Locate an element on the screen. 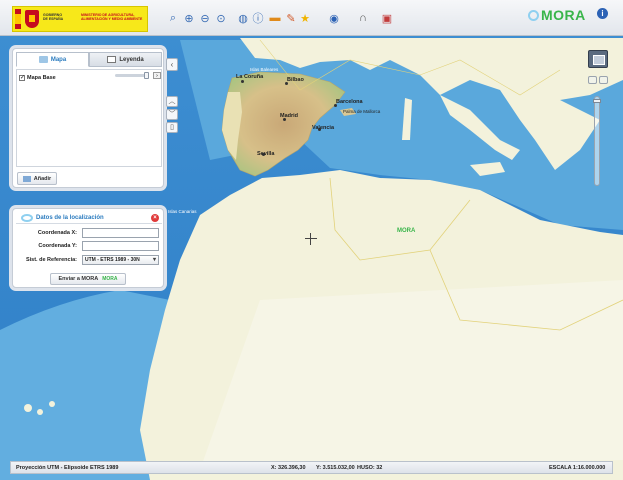 The height and width of the screenshot is (480, 623). city-label: Barcelona is located at coordinates (349, 102).